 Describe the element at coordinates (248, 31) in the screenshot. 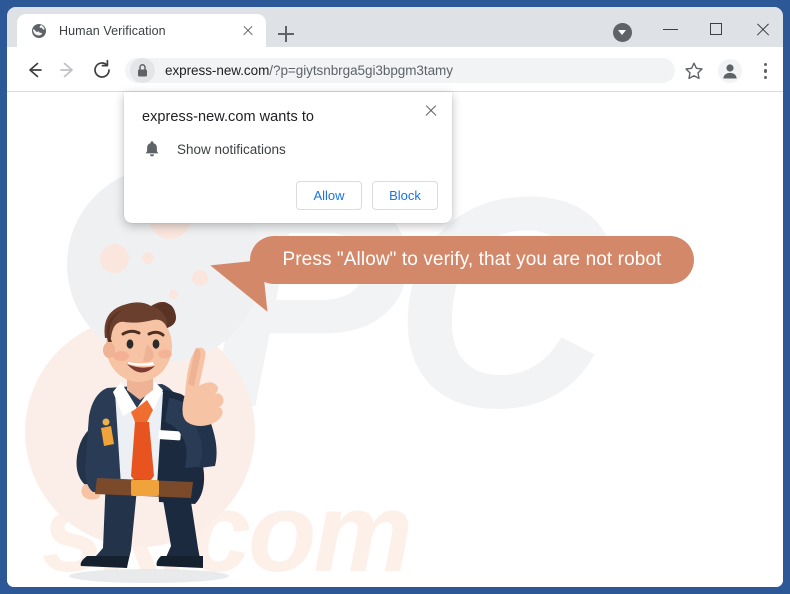

I see `tab-close-icon` at that location.